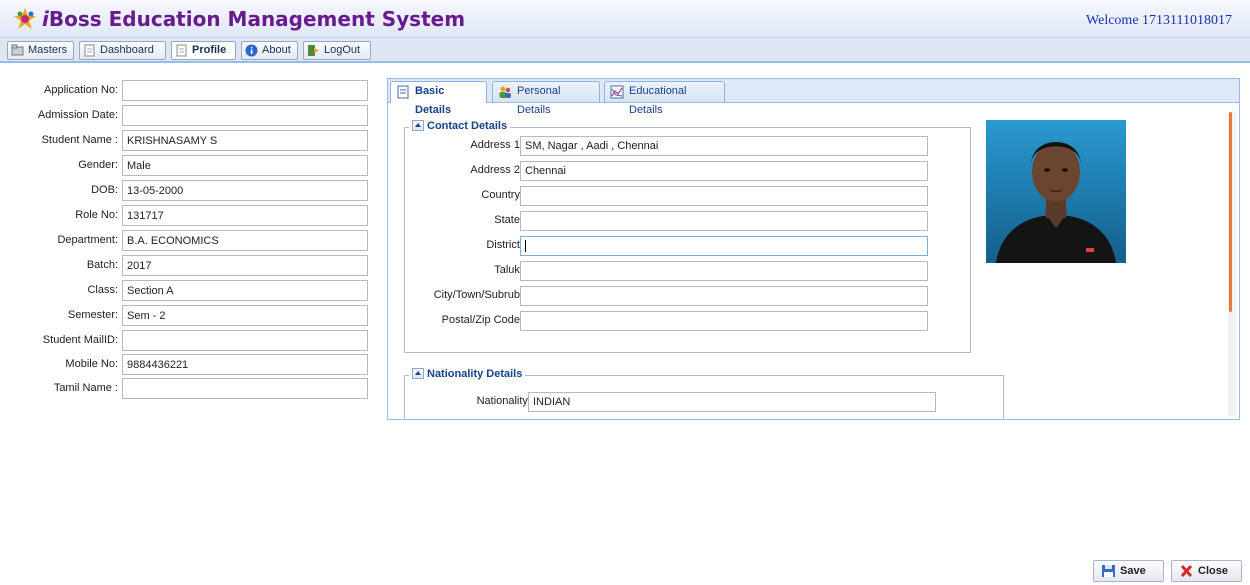 The image size is (1250, 585). I want to click on tamil-name-input, so click(245, 388).